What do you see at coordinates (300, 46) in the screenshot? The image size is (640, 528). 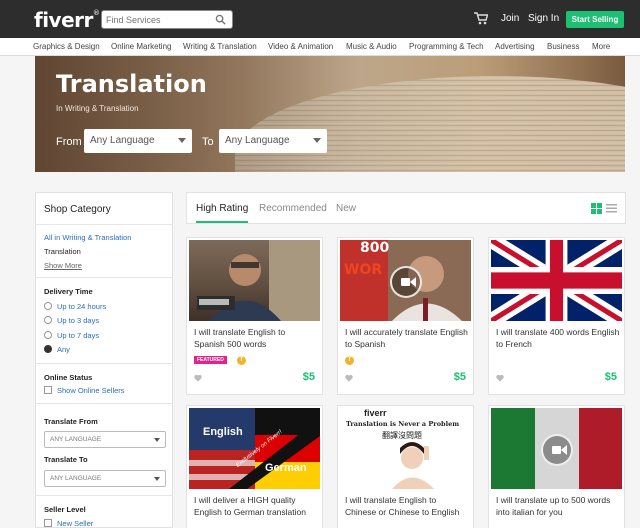 I see `category-video-animation: Video & Animation` at bounding box center [300, 46].